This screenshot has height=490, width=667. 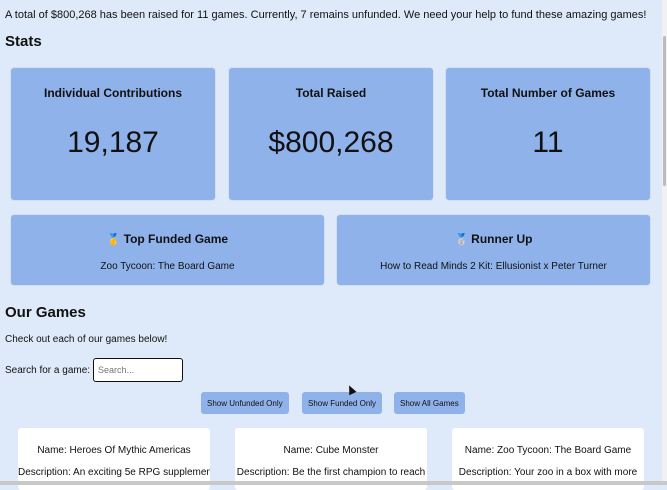 I want to click on runner-up-label: Runner Up, so click(x=502, y=239).